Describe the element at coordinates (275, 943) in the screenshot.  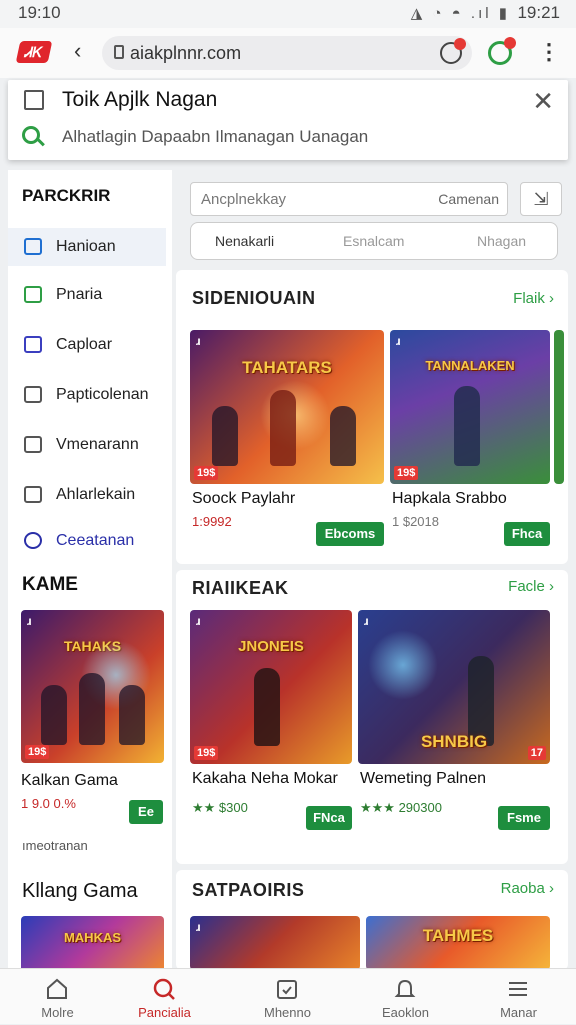
I see `game-thumbnail: ɹ` at that location.